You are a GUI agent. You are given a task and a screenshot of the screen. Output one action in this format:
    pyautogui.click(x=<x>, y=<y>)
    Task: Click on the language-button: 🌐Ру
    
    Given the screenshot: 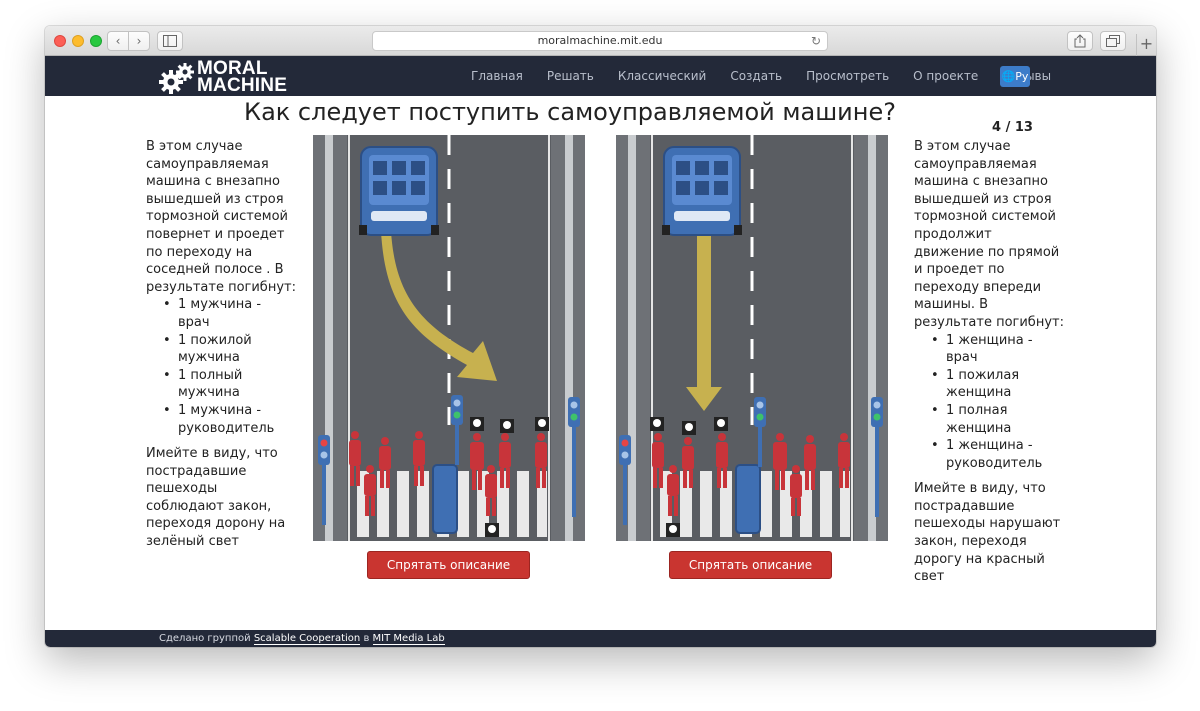 What is the action you would take?
    pyautogui.click(x=1015, y=76)
    